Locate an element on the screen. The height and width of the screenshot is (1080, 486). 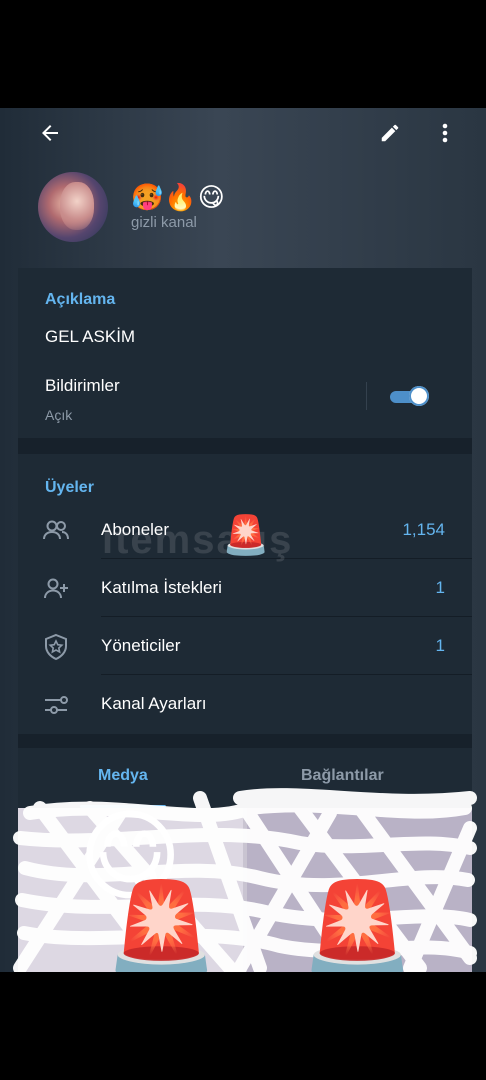
siren-sticker-left: 🚨 is located at coordinates (161, 924).